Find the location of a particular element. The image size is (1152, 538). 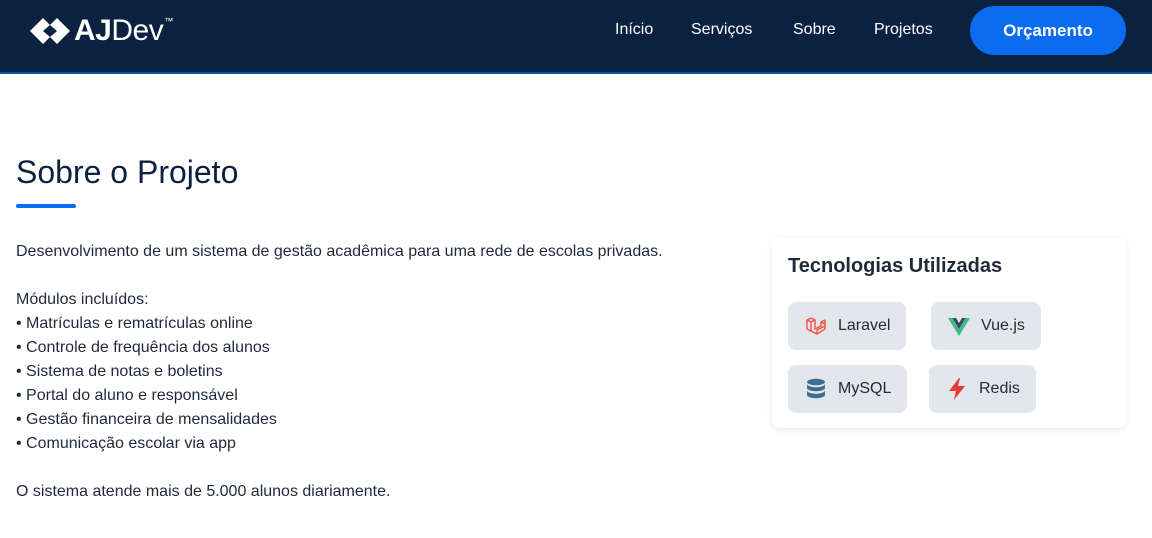

logo-text-regular: Dev is located at coordinates (137, 30).